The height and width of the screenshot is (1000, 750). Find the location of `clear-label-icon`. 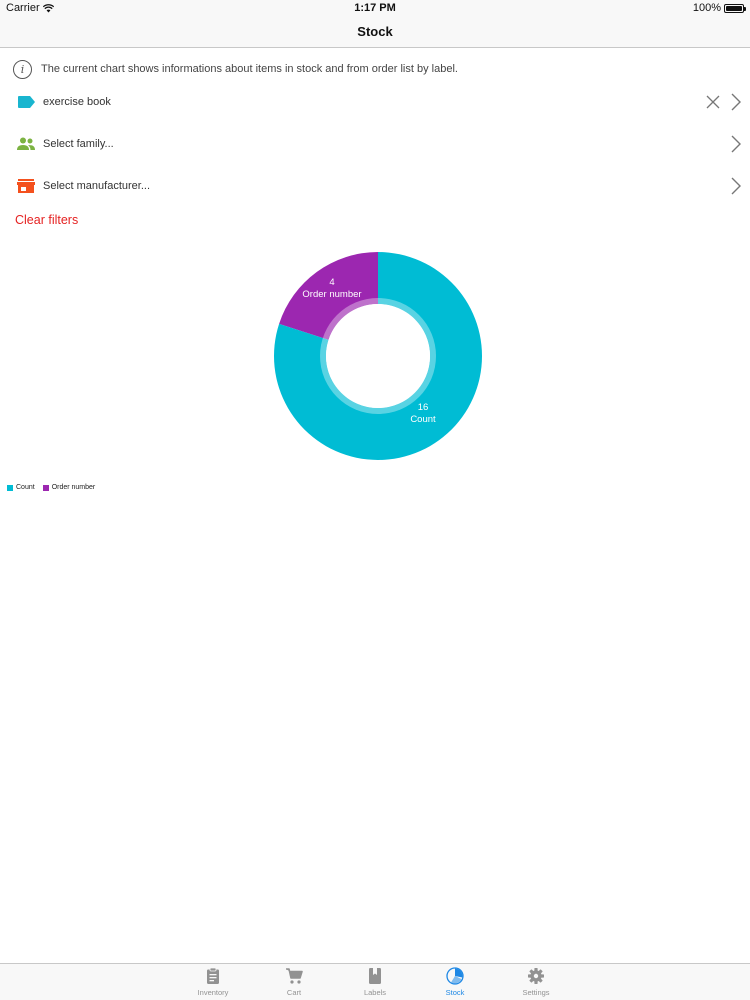

clear-label-icon is located at coordinates (713, 102).